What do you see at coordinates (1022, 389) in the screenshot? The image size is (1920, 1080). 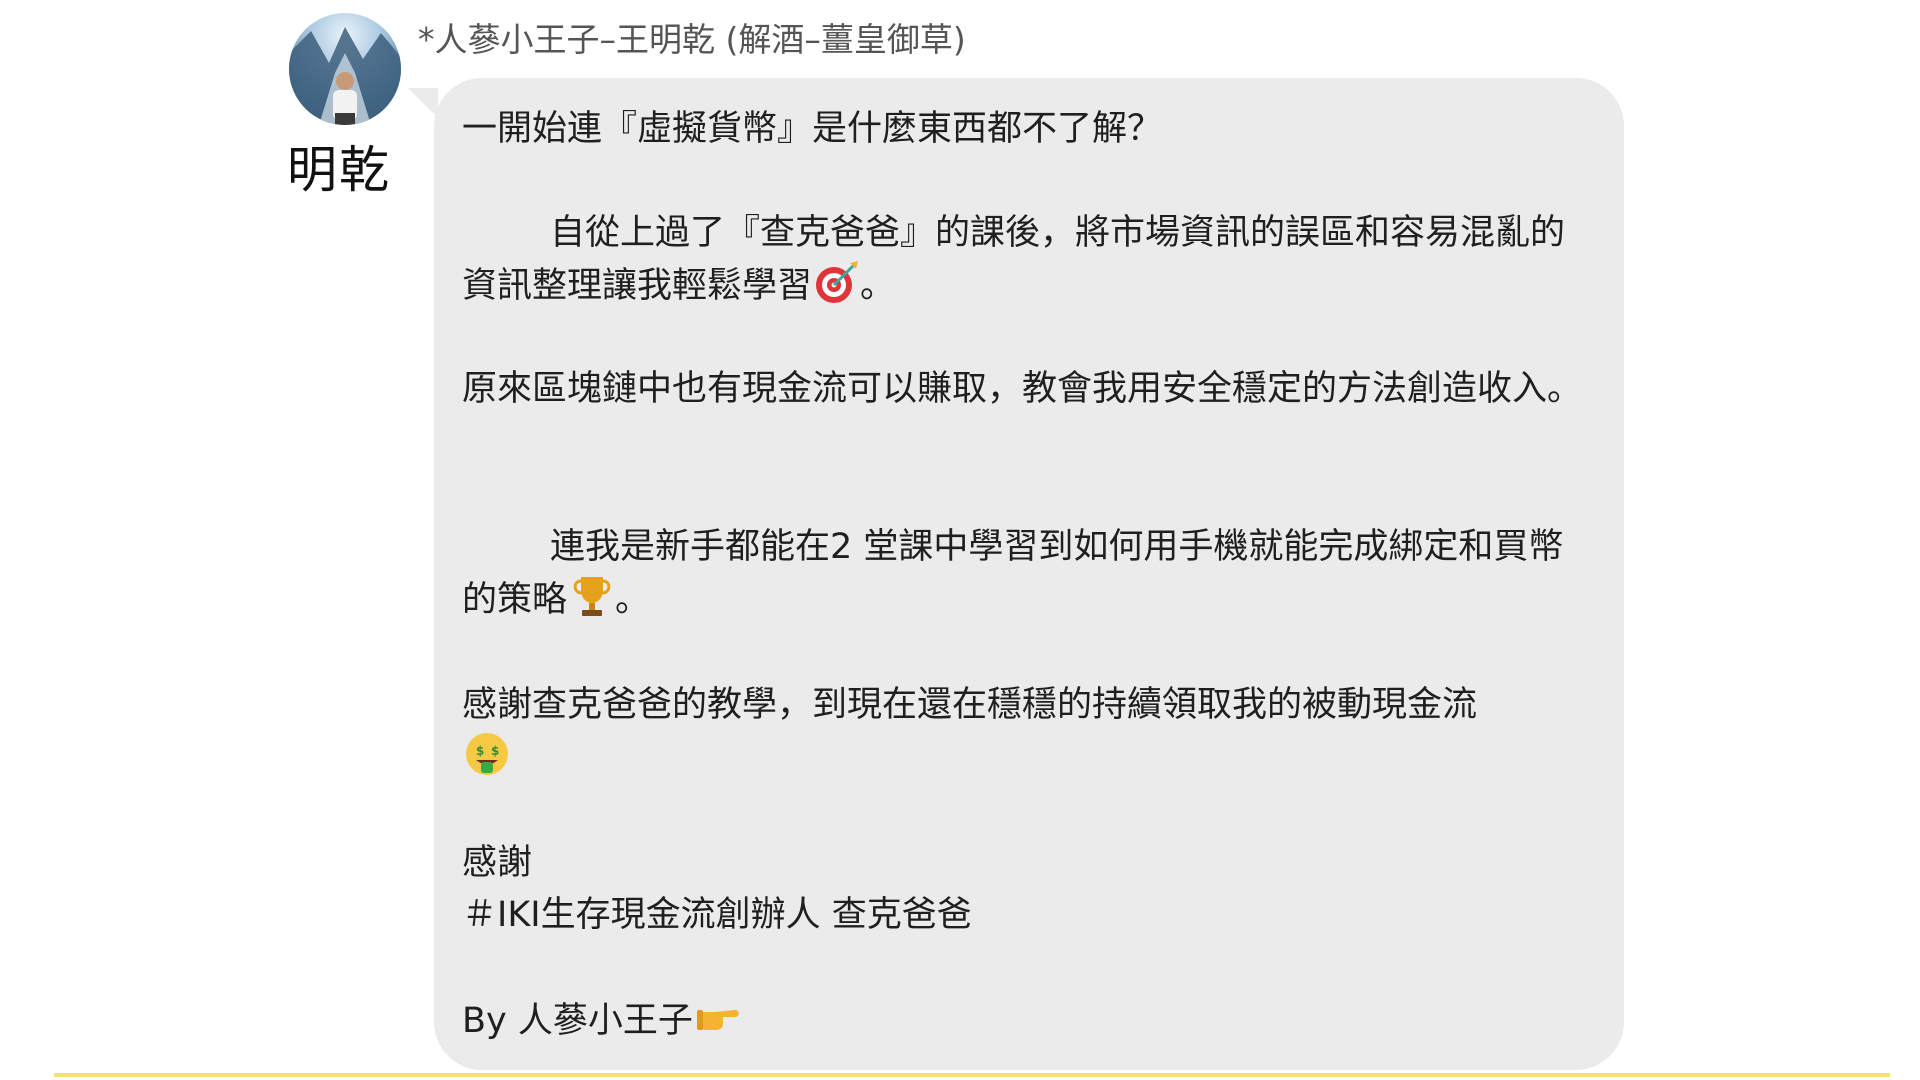 I see `message-paragraph-3: 原來區塊鏈中也有現金流可以賺取，教會我用安全穩定的方法創造收入。` at bounding box center [1022, 389].